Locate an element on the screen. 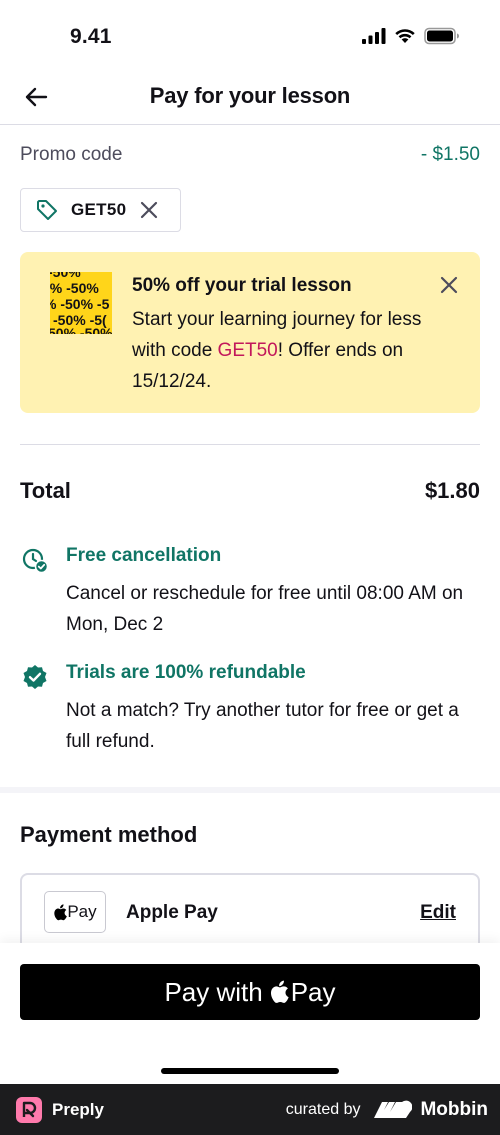  banner-promo-code: GET50 is located at coordinates (247, 350).